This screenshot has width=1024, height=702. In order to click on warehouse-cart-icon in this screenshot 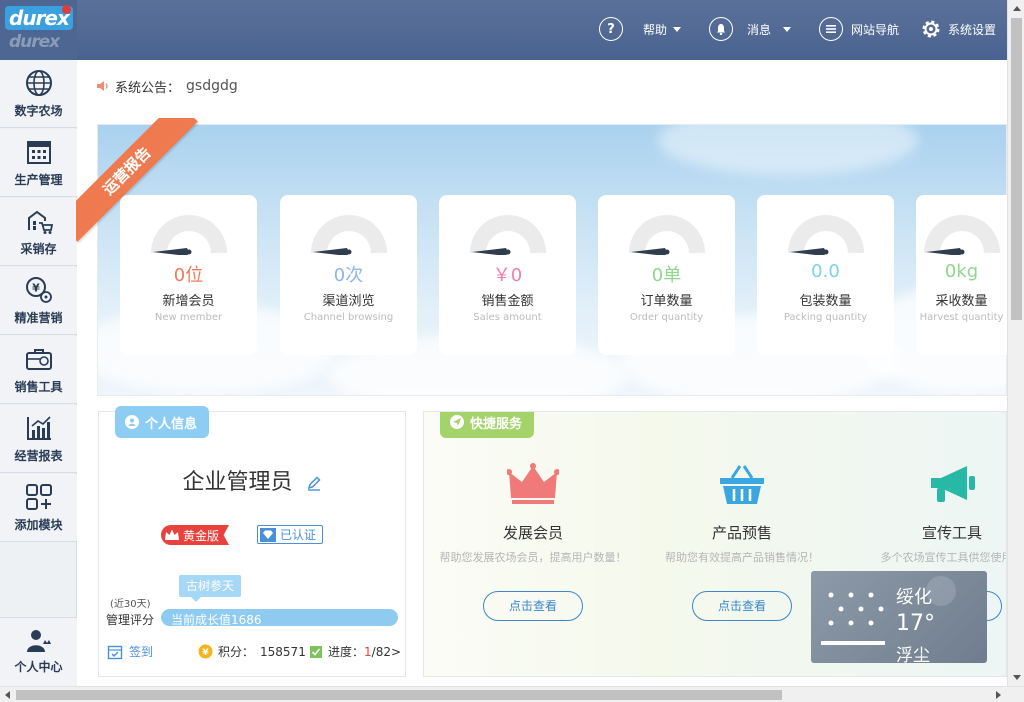, I will do `click(40, 222)`.